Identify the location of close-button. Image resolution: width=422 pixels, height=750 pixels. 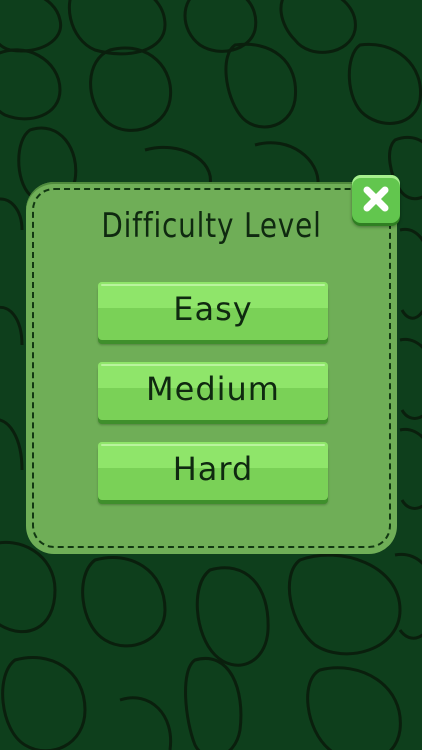
(376, 199).